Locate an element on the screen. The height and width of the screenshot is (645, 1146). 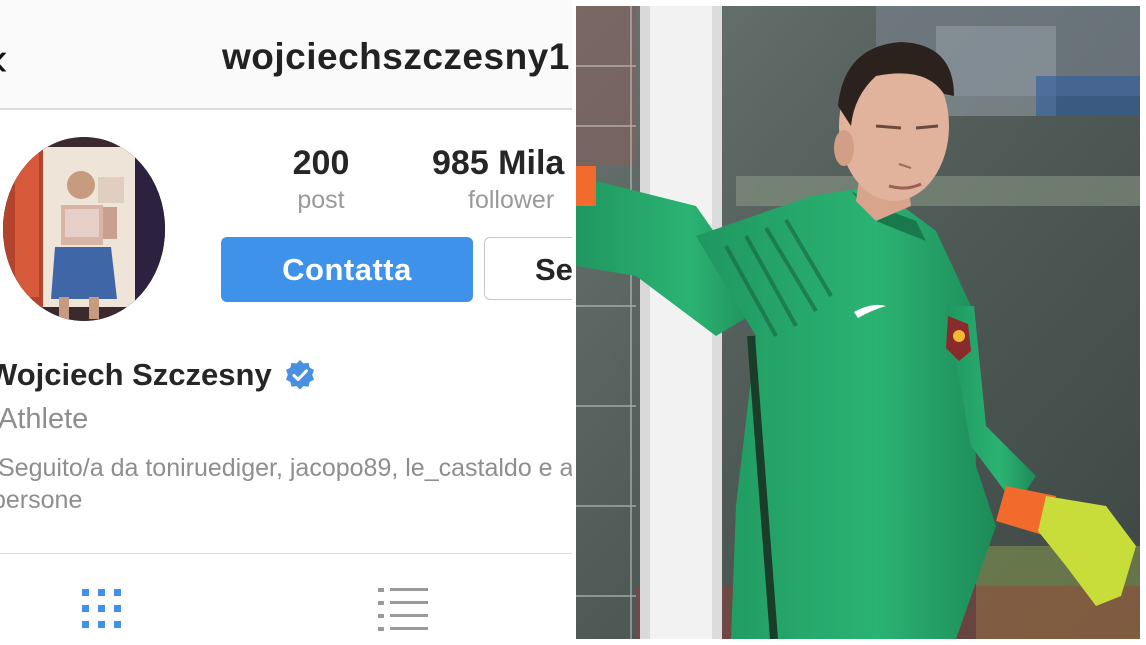
tab-divider is located at coordinates (286, 553).